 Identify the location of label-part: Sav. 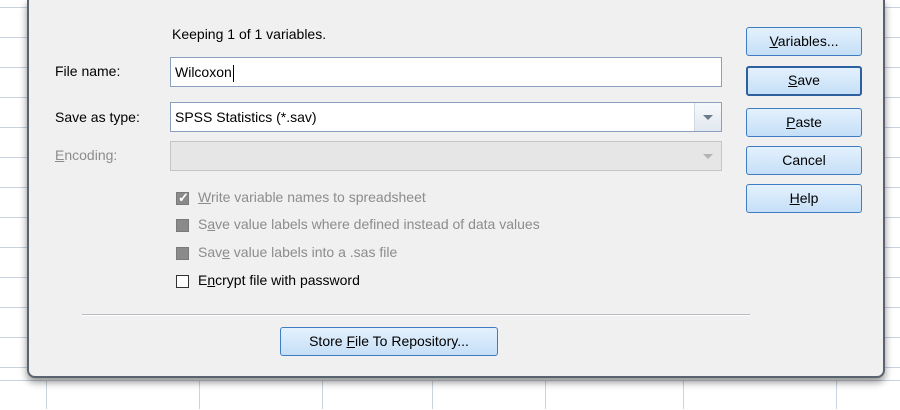
(210, 252).